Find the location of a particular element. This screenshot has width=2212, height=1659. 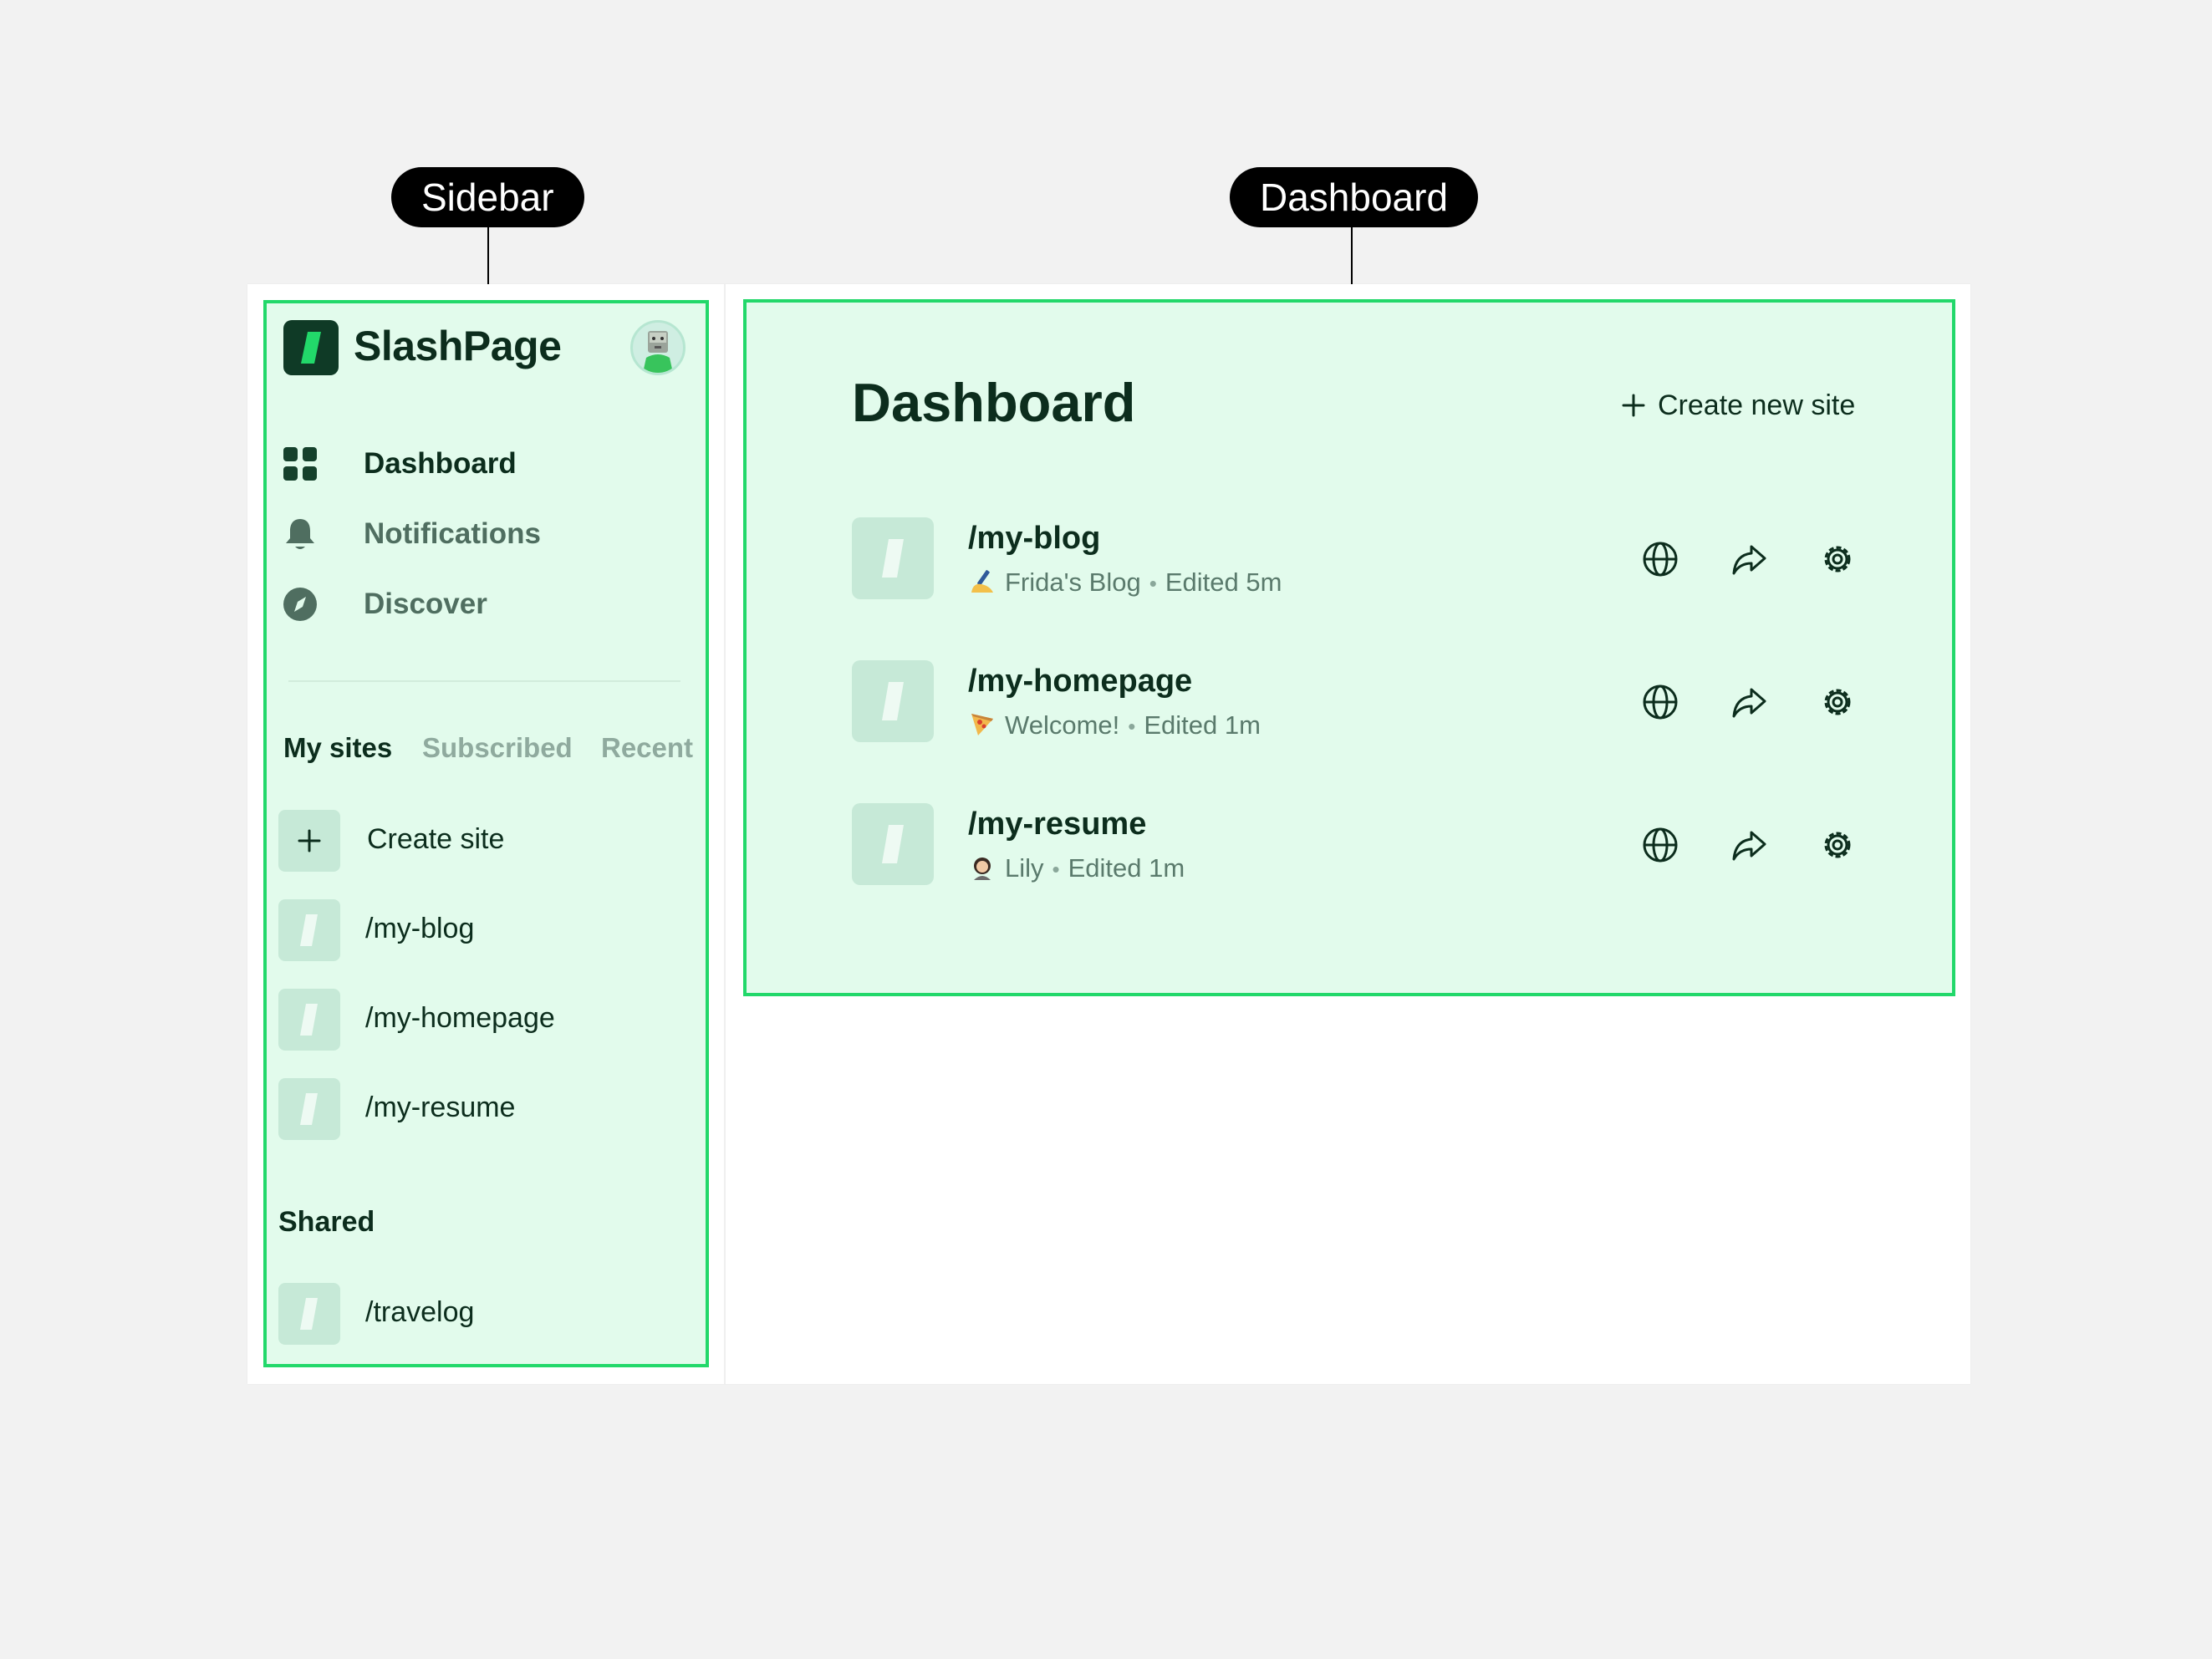

nav-notifications: Notifications is located at coordinates (482, 534).